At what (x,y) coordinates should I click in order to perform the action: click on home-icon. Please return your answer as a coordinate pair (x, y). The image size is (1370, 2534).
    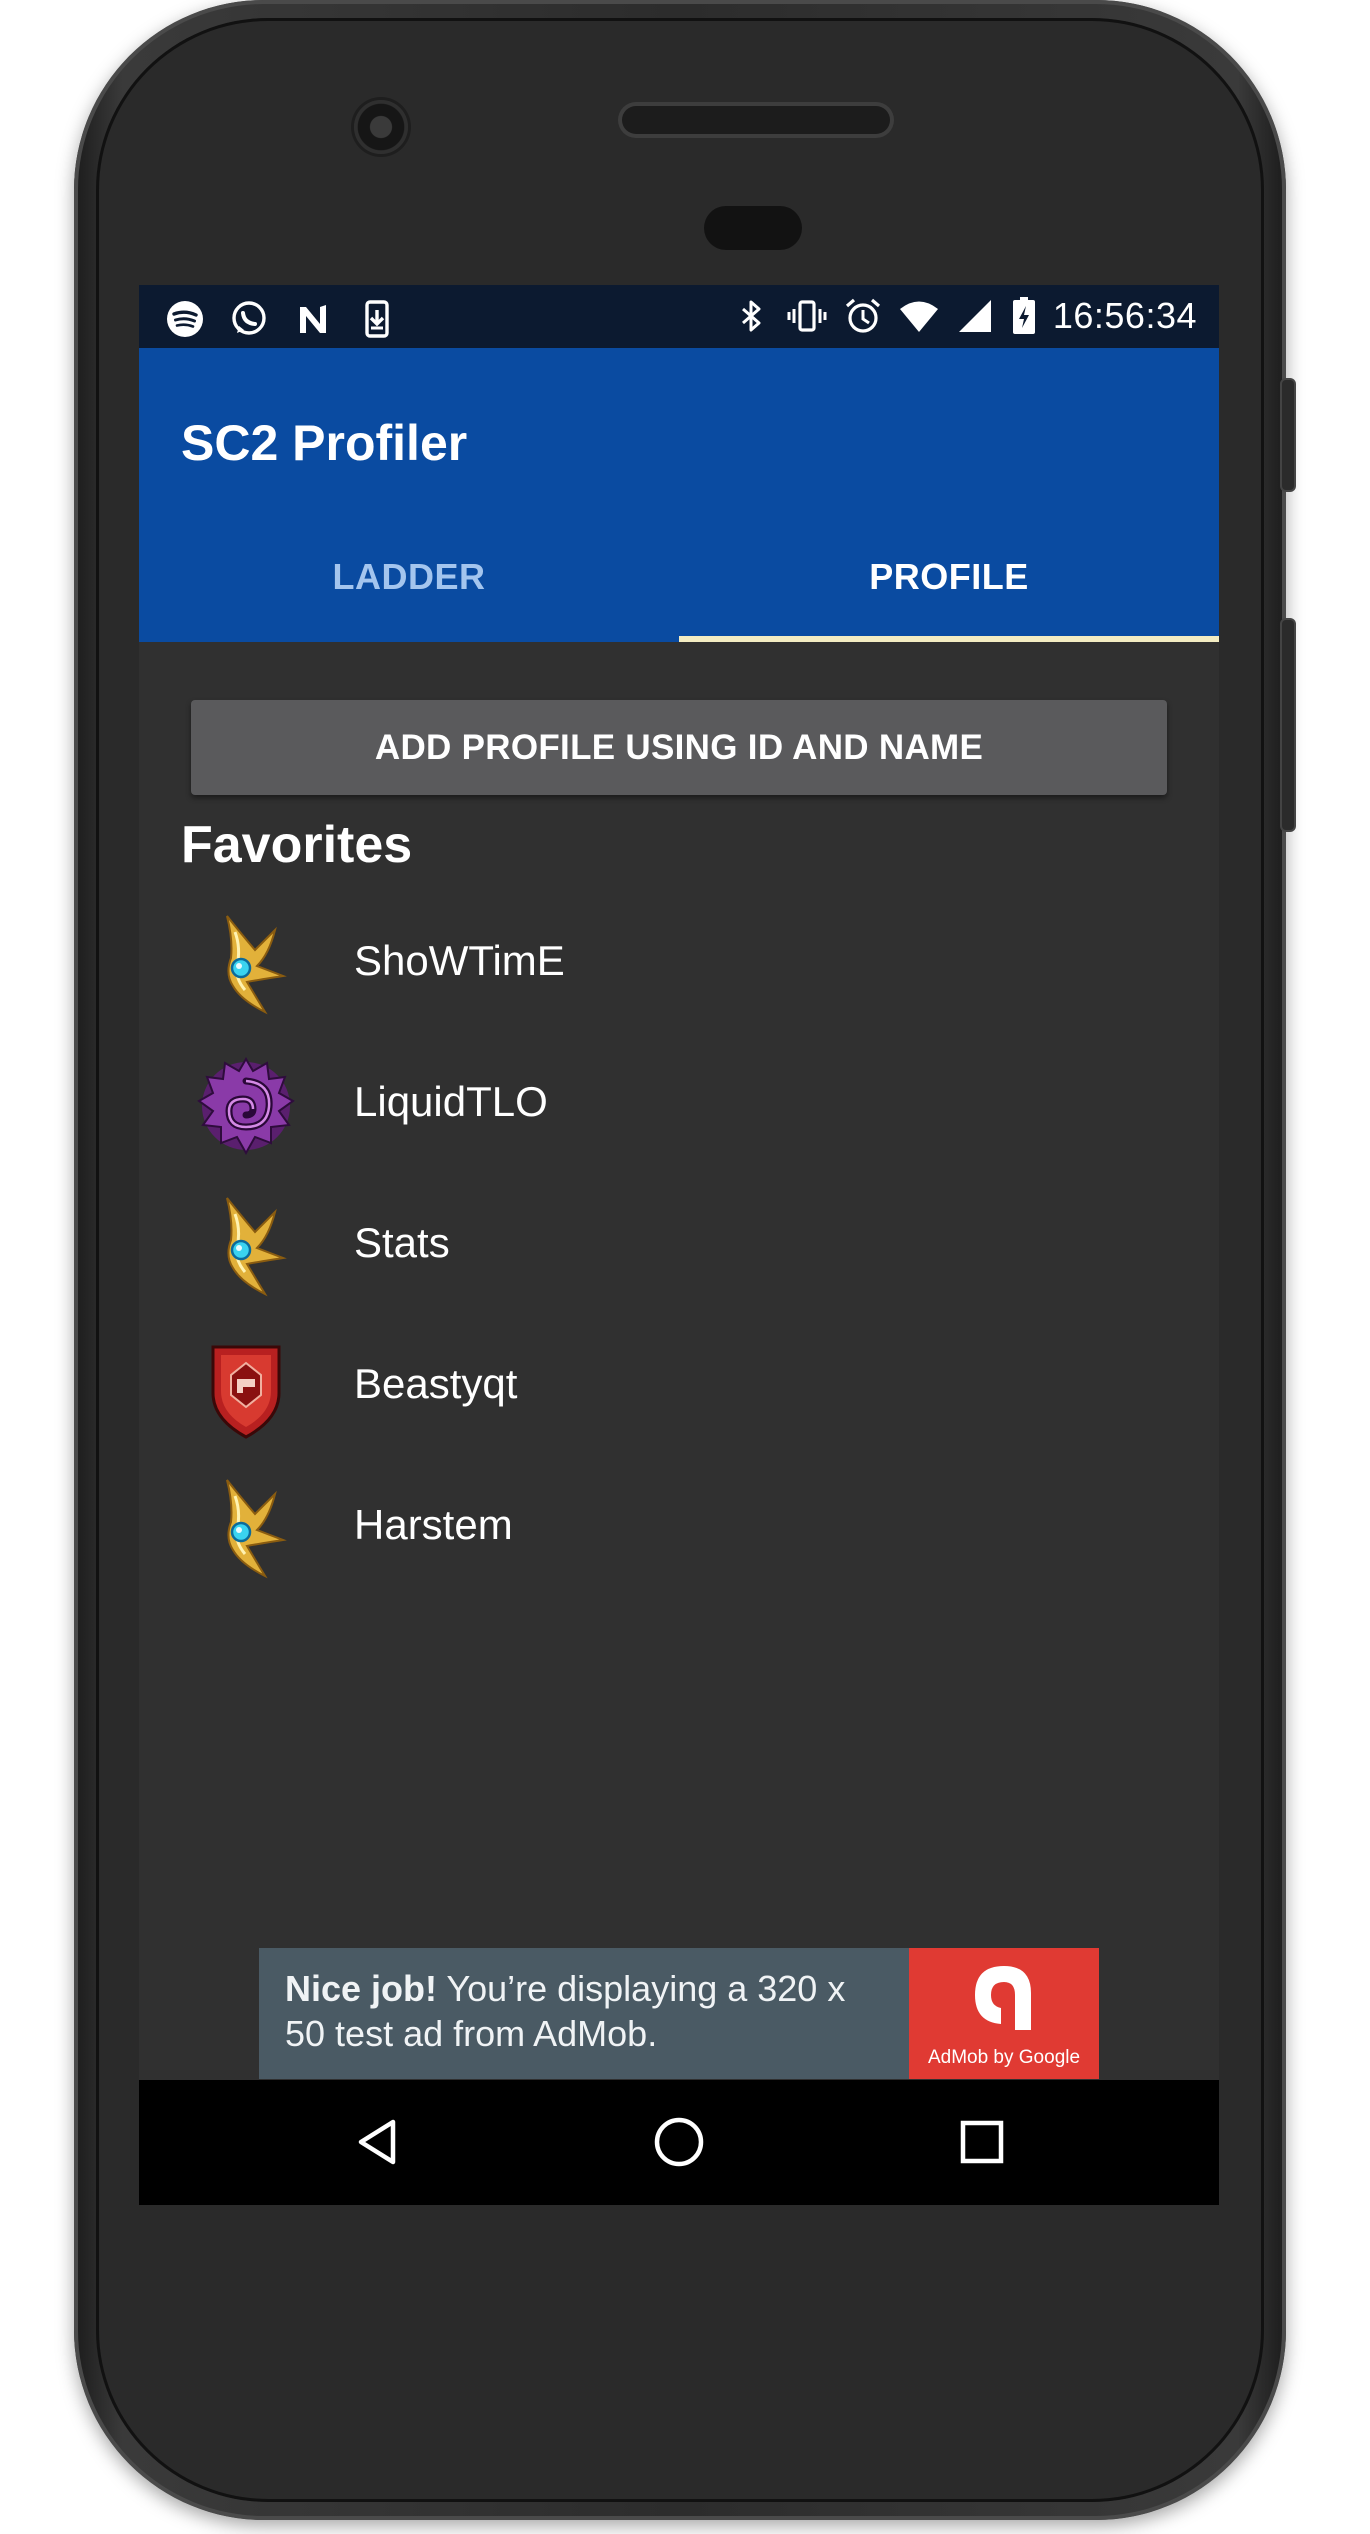
    Looking at the image, I should click on (679, 2142).